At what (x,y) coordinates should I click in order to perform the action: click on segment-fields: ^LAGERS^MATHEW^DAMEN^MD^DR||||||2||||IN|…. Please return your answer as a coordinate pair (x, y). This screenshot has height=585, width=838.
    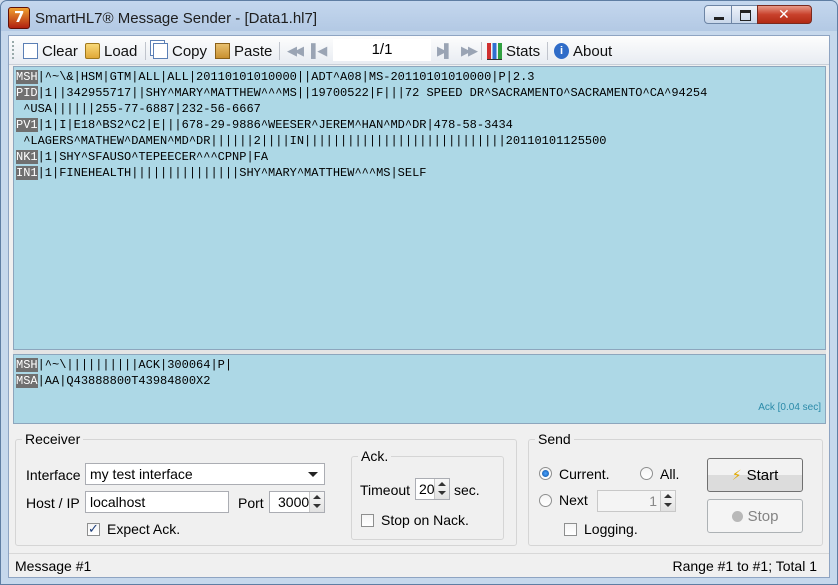
    Looking at the image, I should click on (311, 141).